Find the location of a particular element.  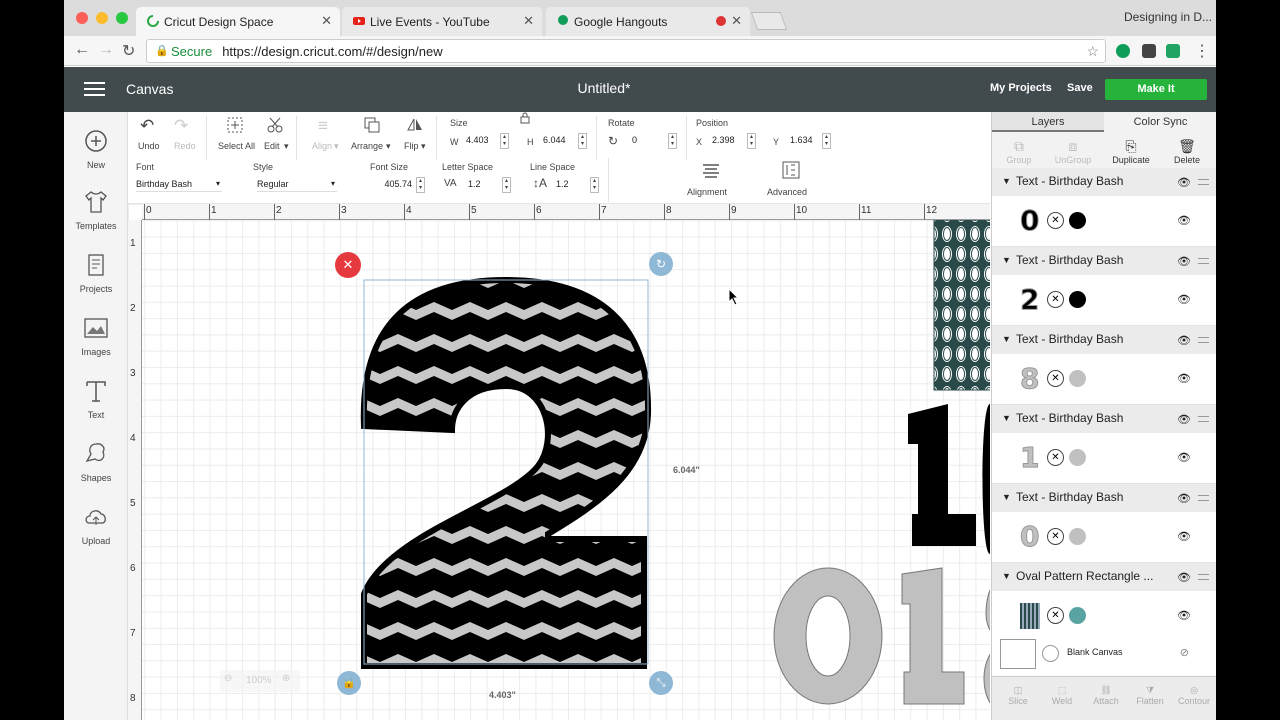

extension-green-icon is located at coordinates (1123, 51).